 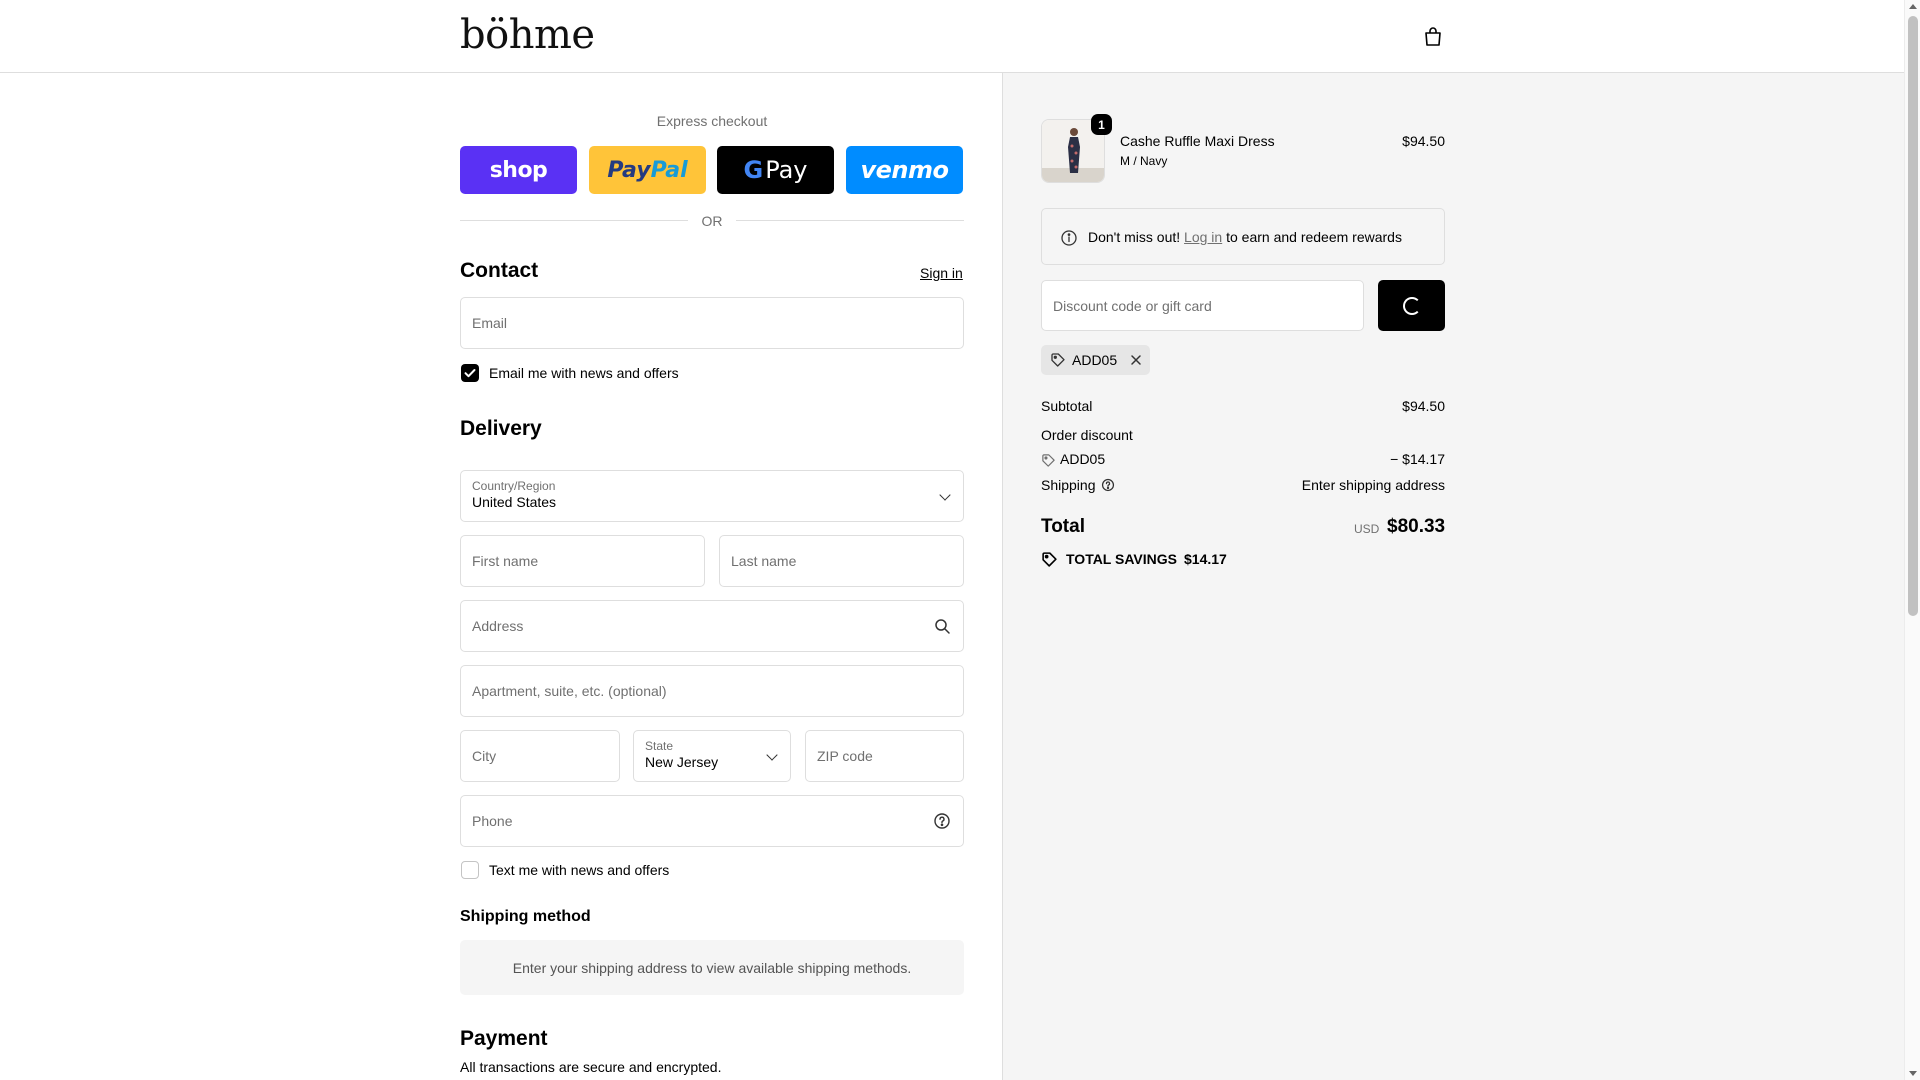 What do you see at coordinates (1913, 316) in the screenshot?
I see `scrollbar-thumb` at bounding box center [1913, 316].